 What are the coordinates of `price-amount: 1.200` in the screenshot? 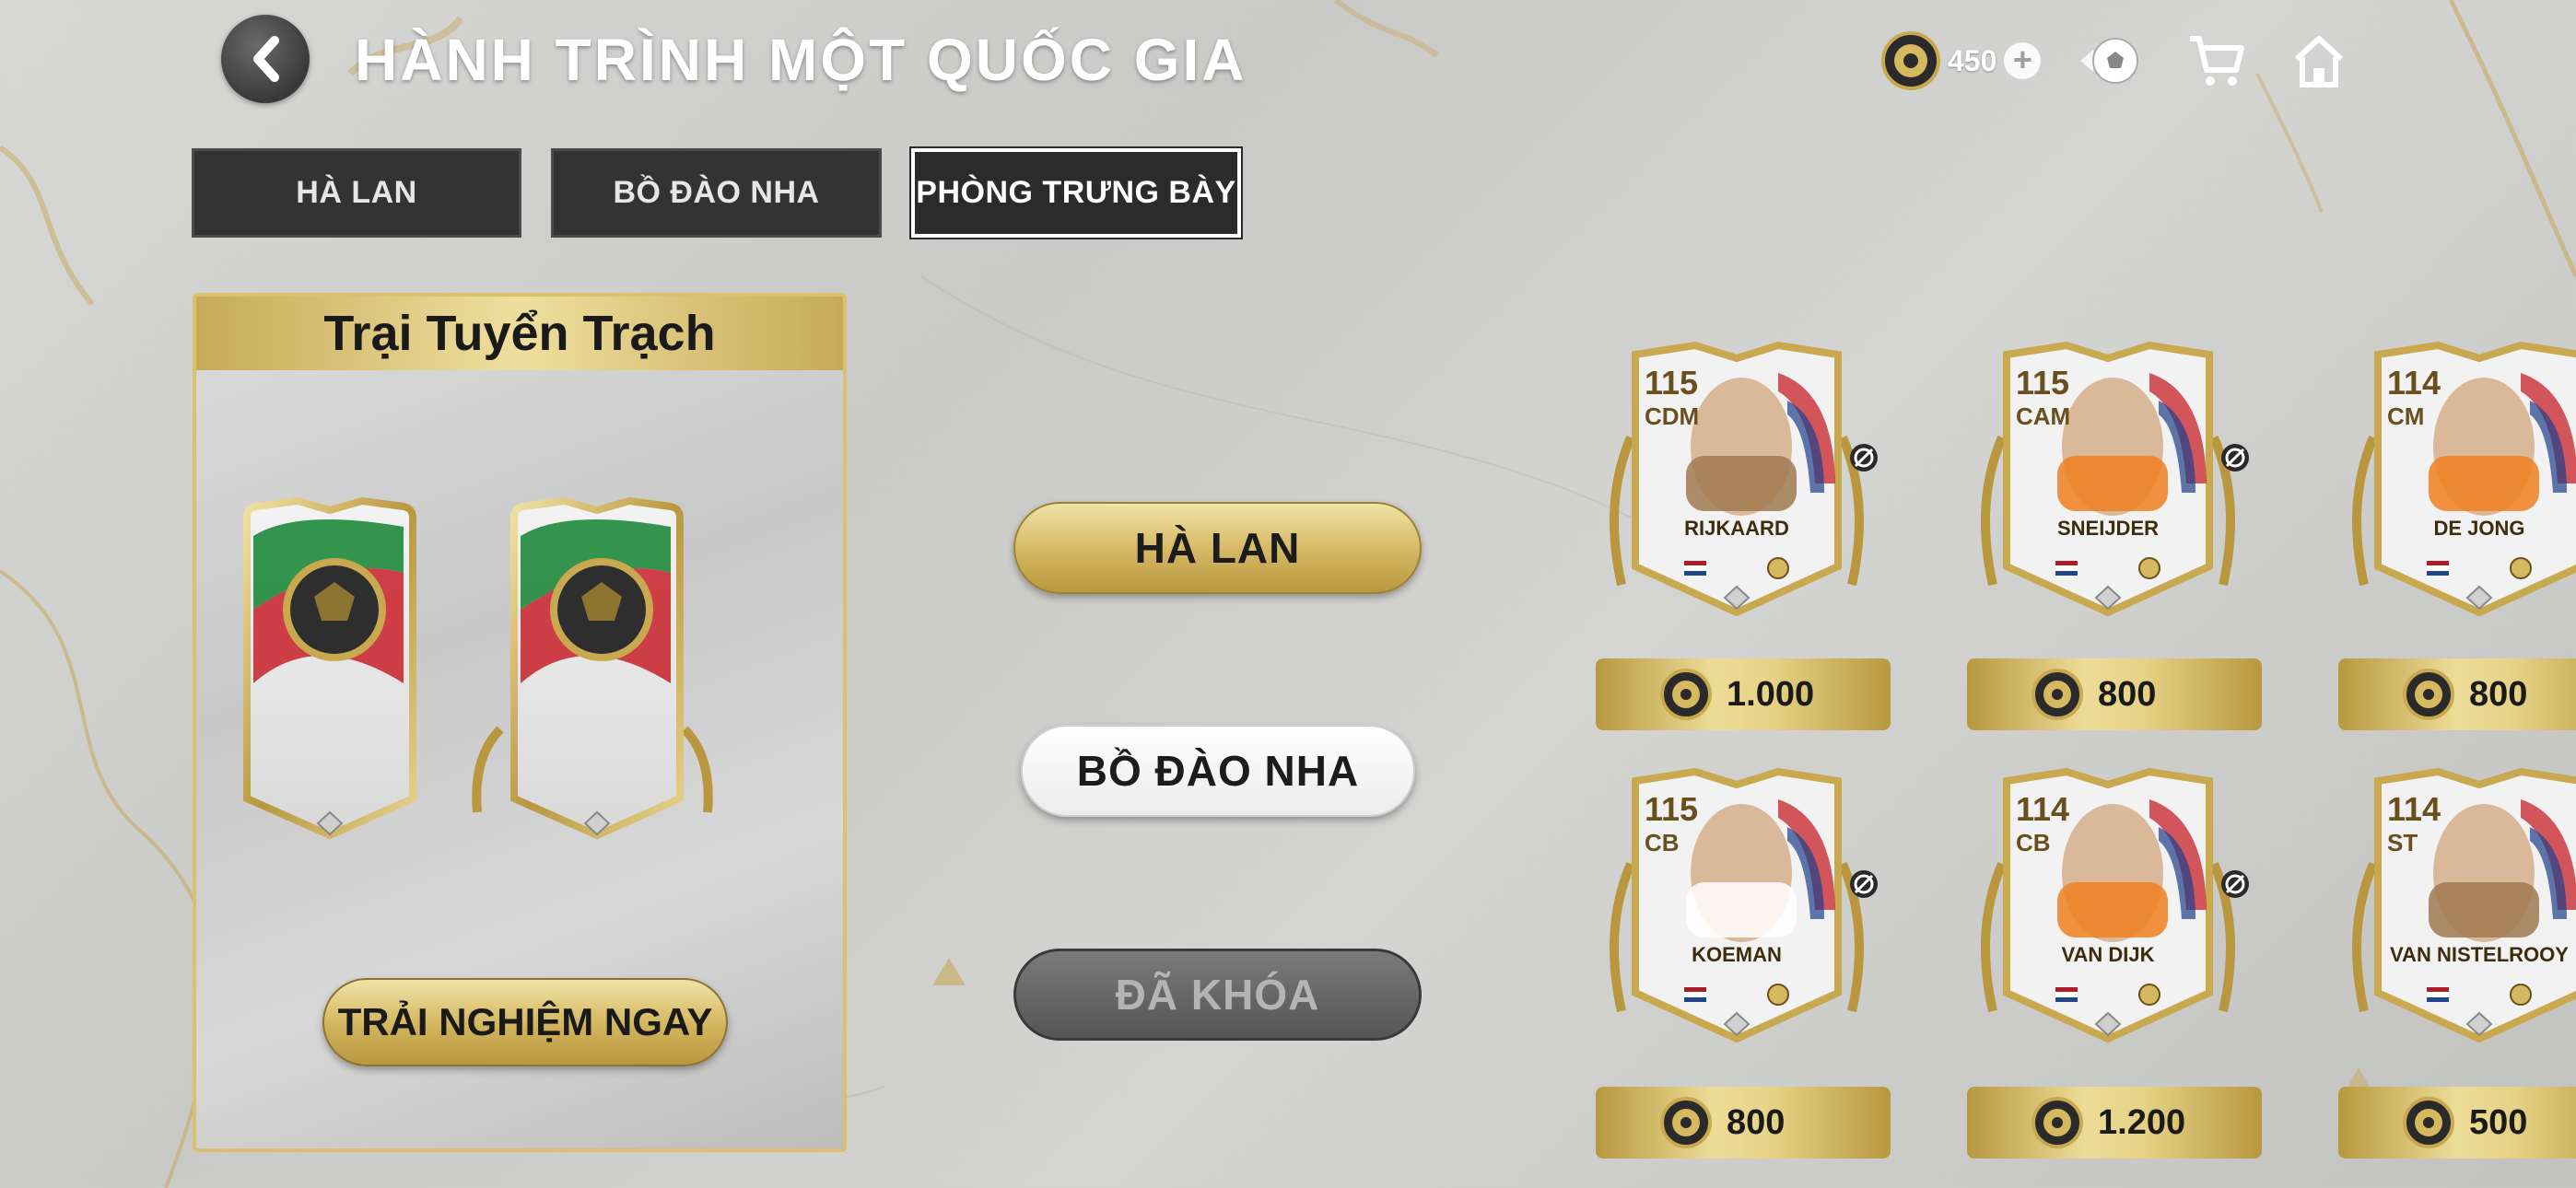 It's located at (2142, 1122).